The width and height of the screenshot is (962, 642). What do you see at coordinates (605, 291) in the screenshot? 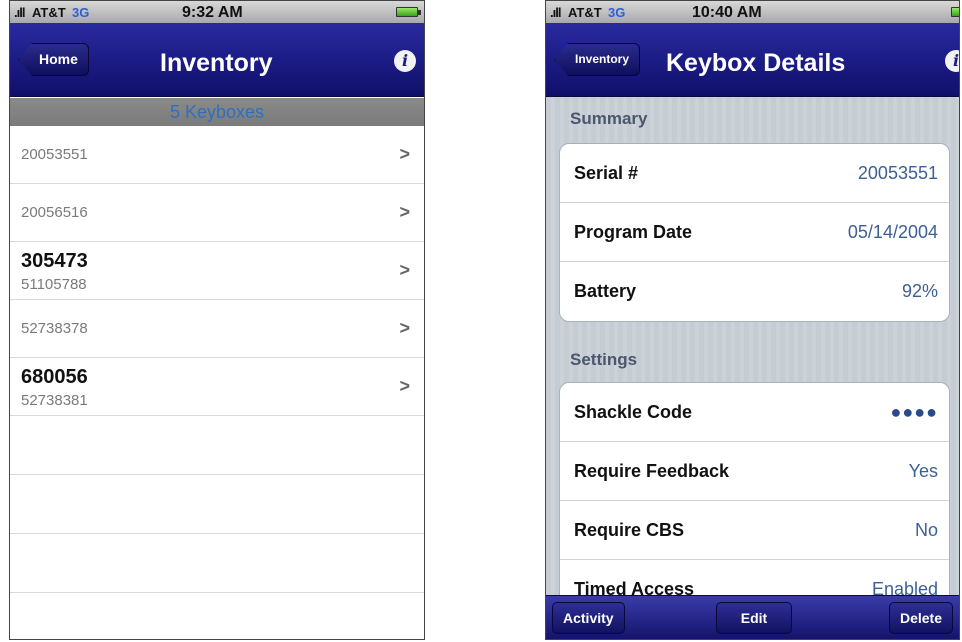
I see `row-label: Battery` at bounding box center [605, 291].